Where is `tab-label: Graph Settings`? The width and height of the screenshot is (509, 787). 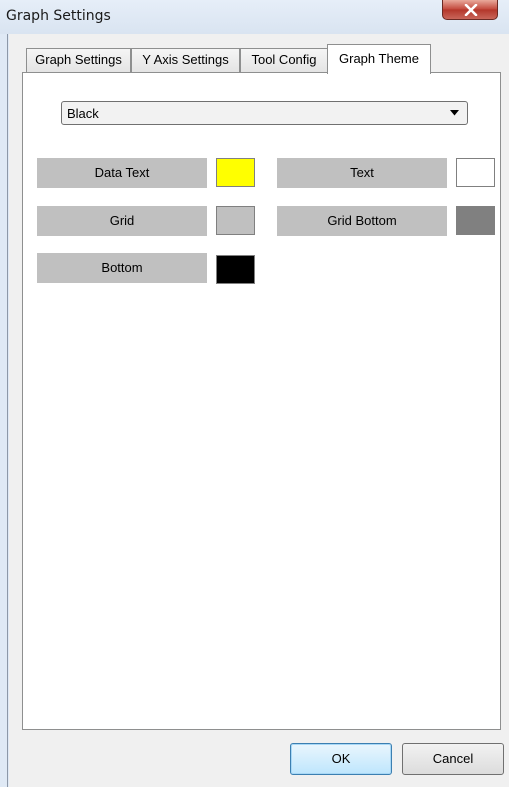
tab-label: Graph Settings is located at coordinates (78, 59).